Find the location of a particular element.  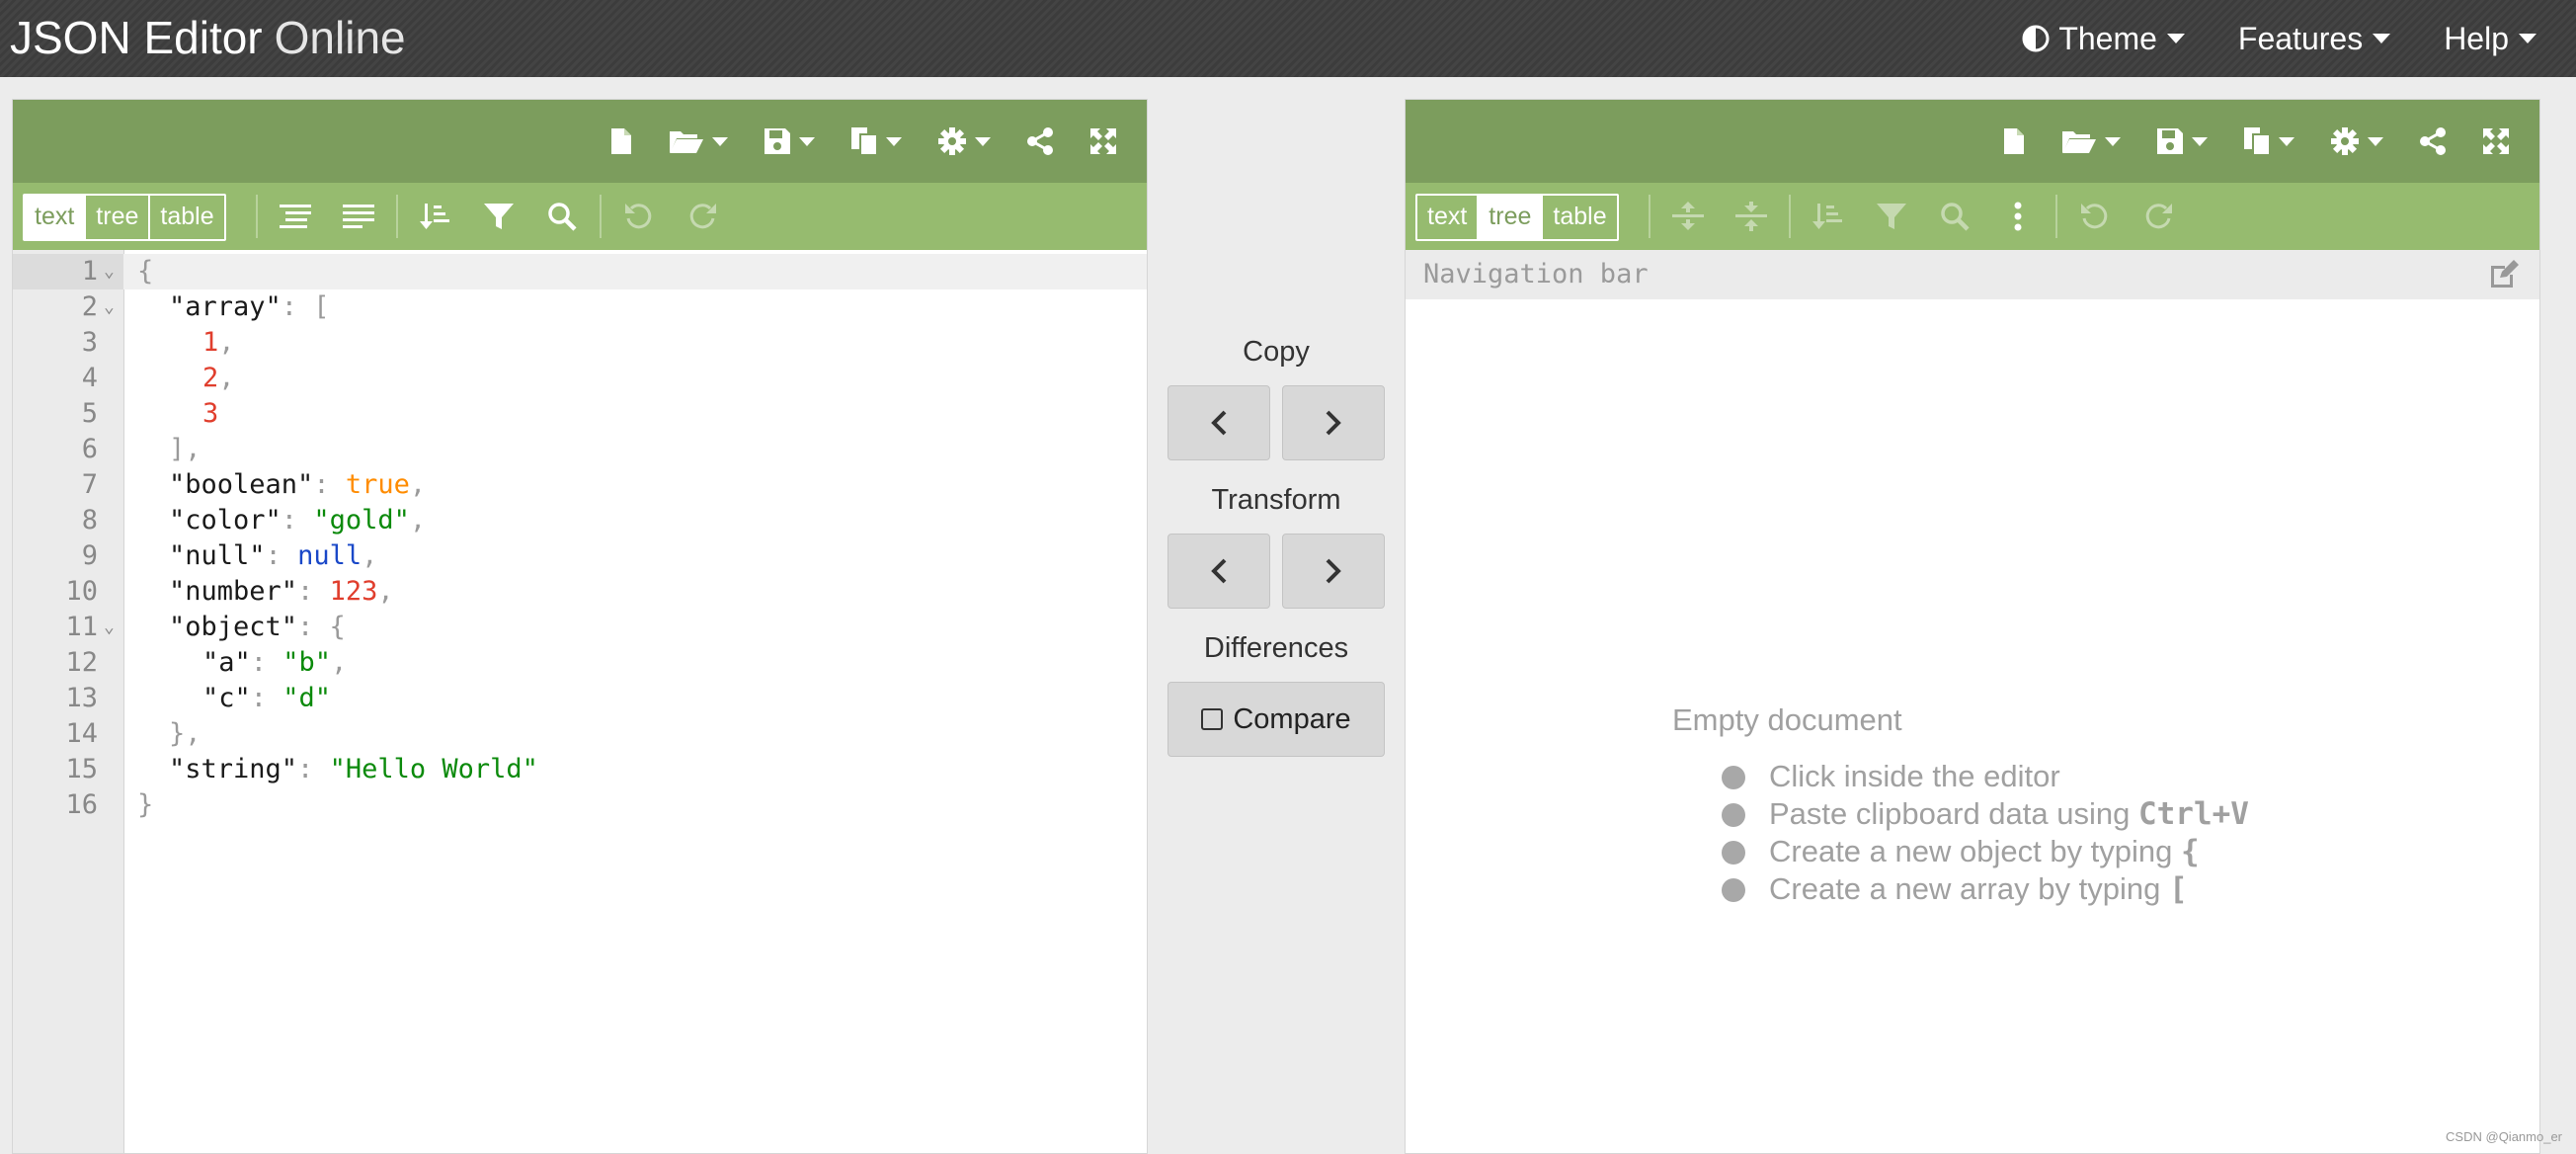

more-options-button is located at coordinates (2018, 216).